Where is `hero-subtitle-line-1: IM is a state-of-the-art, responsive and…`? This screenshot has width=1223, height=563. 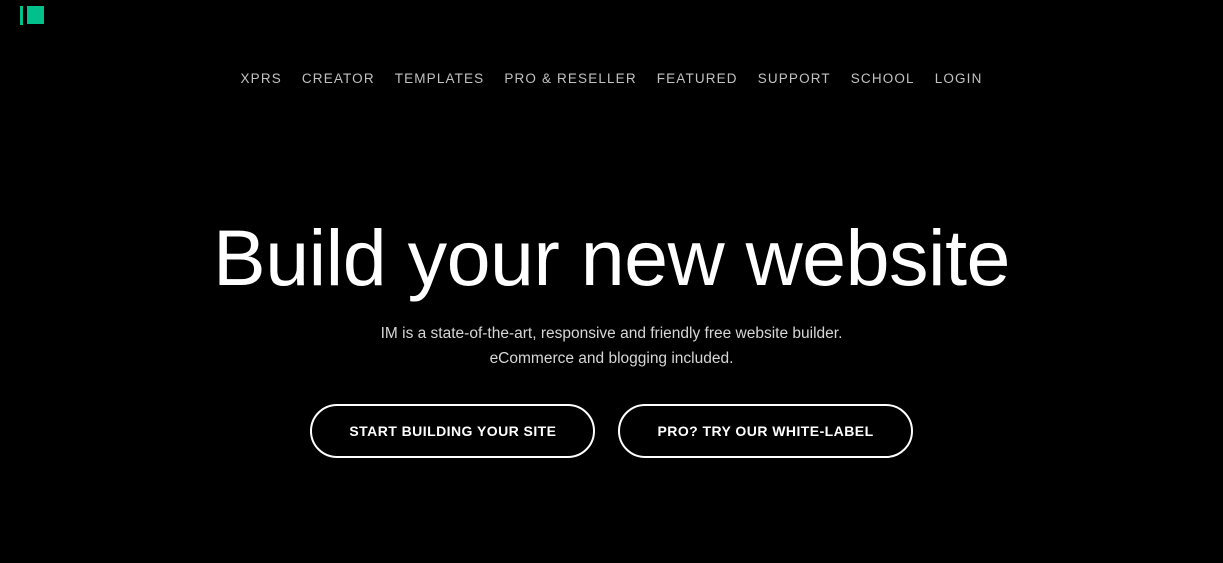
hero-subtitle-line-1: IM is a state-of-the-art, responsive and… is located at coordinates (611, 334).